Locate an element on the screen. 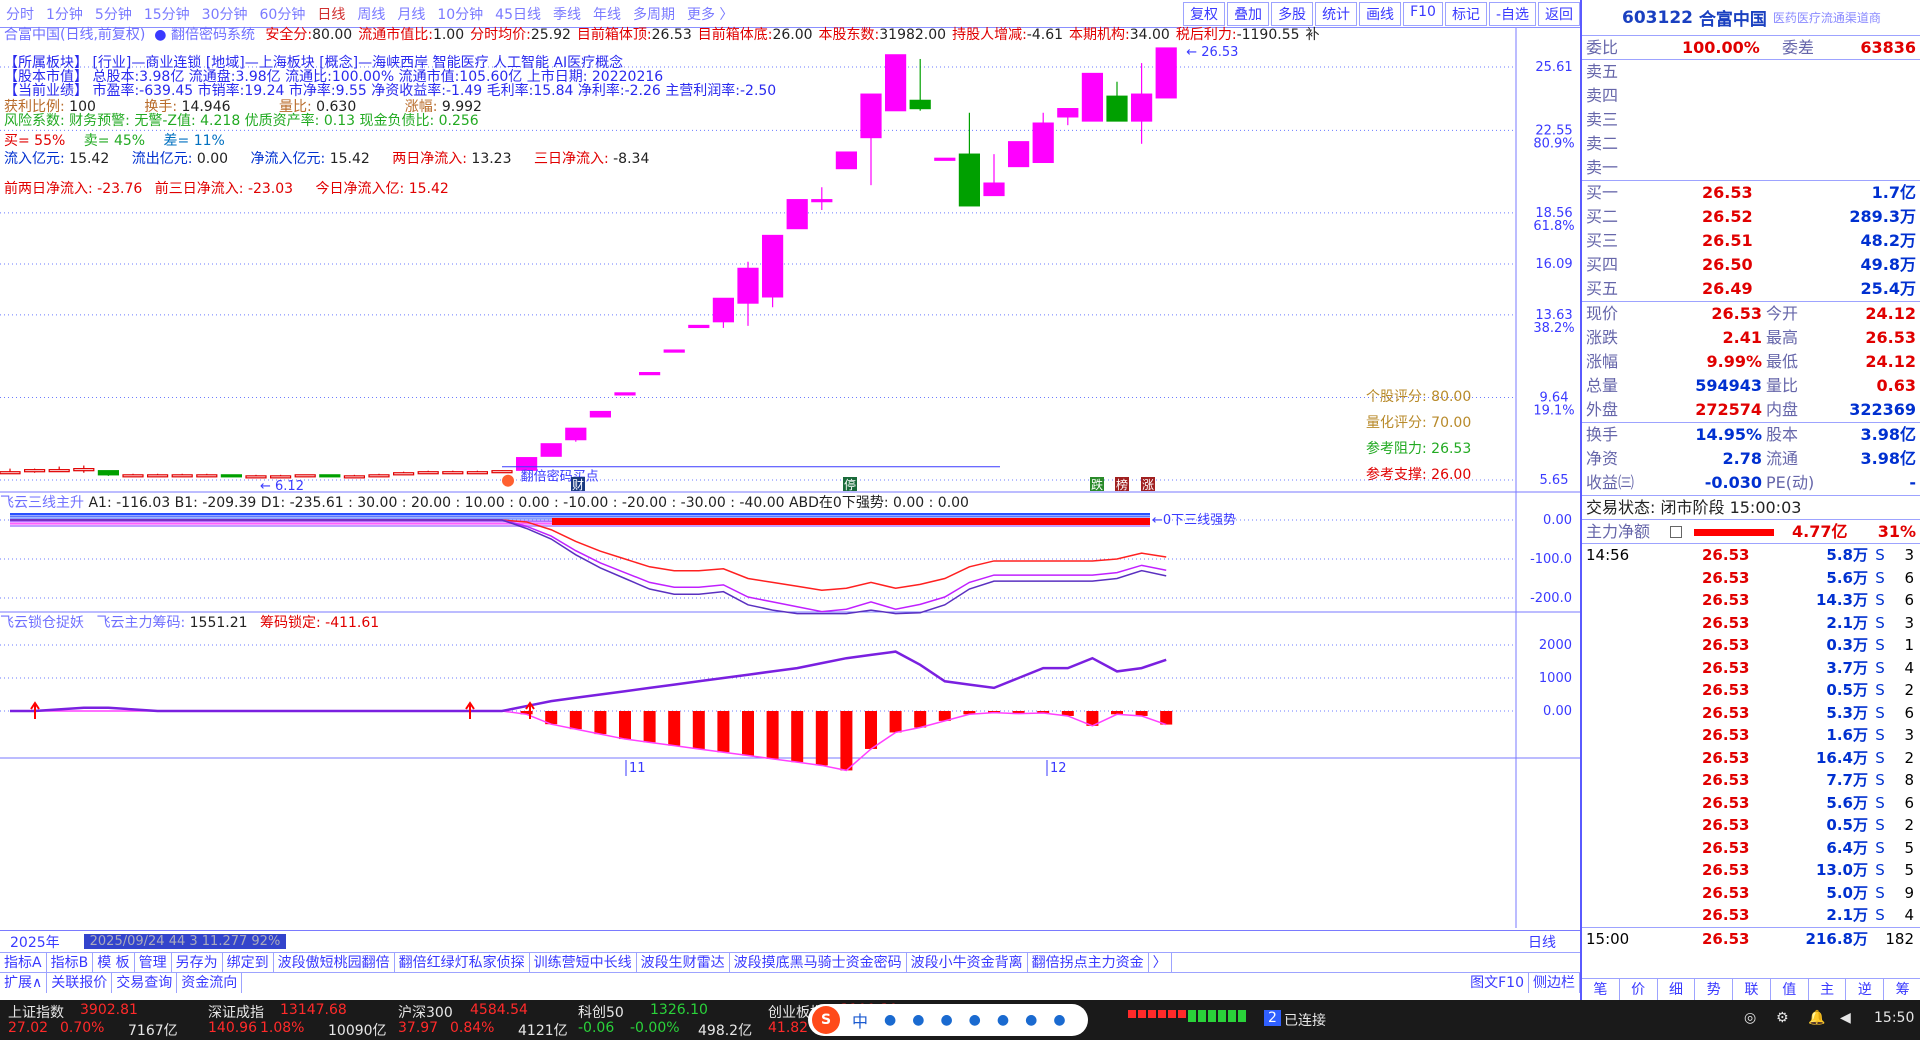 Image resolution: width=1920 pixels, height=1040 pixels. indicator-tab-13: 〉 is located at coordinates (1160, 962).